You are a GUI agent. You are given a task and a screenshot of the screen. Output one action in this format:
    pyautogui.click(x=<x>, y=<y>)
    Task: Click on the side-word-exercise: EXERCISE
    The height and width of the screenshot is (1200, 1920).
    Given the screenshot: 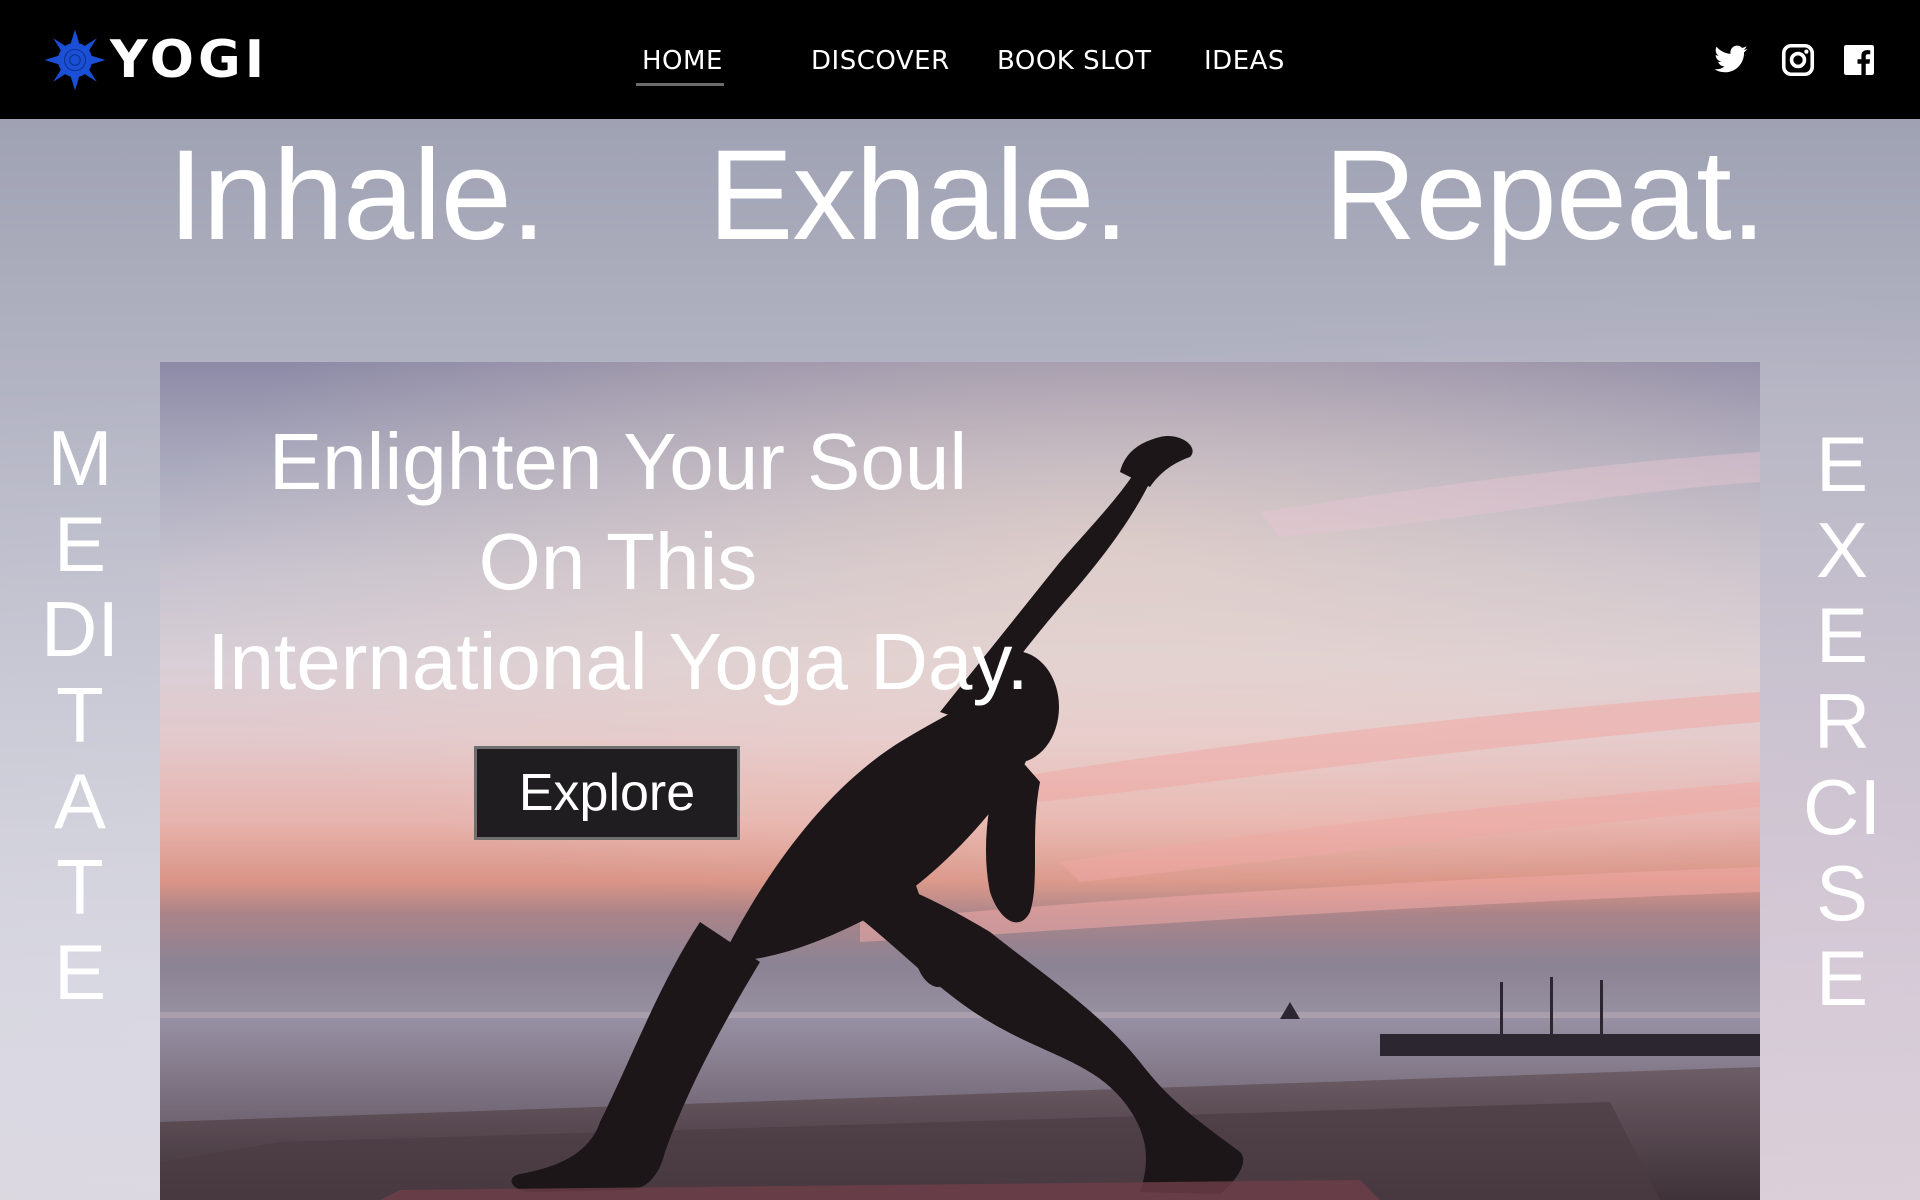 What is the action you would take?
    pyautogui.click(x=1842, y=721)
    